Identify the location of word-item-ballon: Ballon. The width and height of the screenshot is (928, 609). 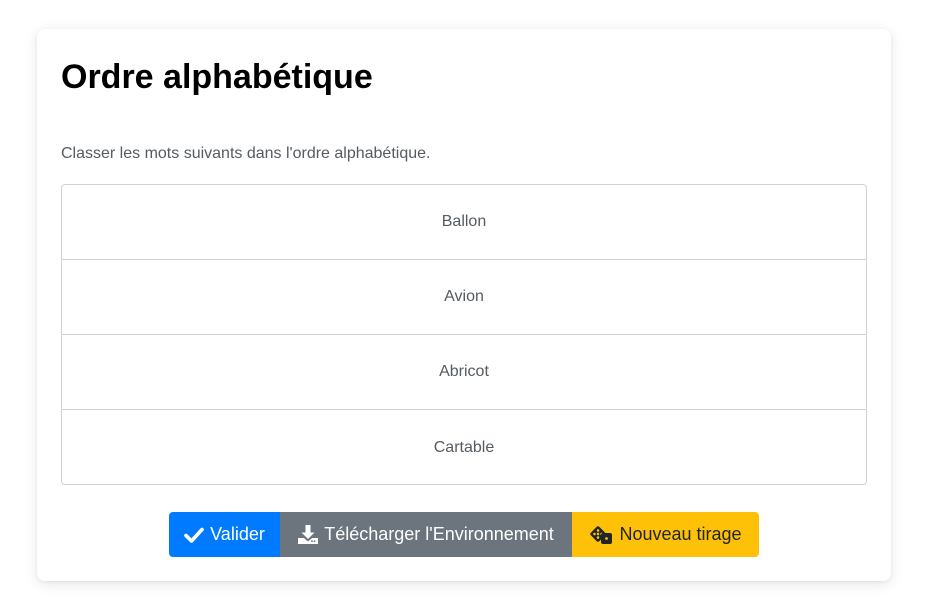
(464, 222).